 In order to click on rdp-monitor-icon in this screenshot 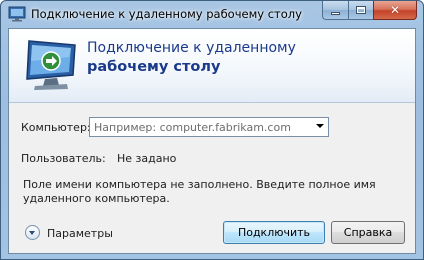, I will do `click(51, 65)`.